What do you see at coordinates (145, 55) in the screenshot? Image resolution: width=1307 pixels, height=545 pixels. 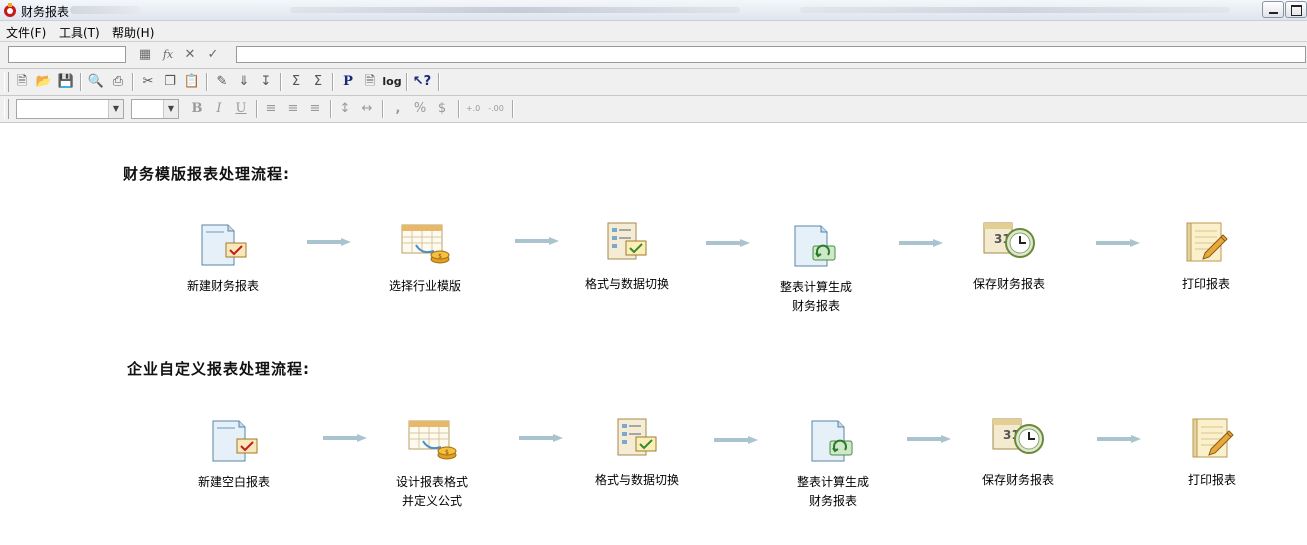 I see `calculator-icon: ▦` at bounding box center [145, 55].